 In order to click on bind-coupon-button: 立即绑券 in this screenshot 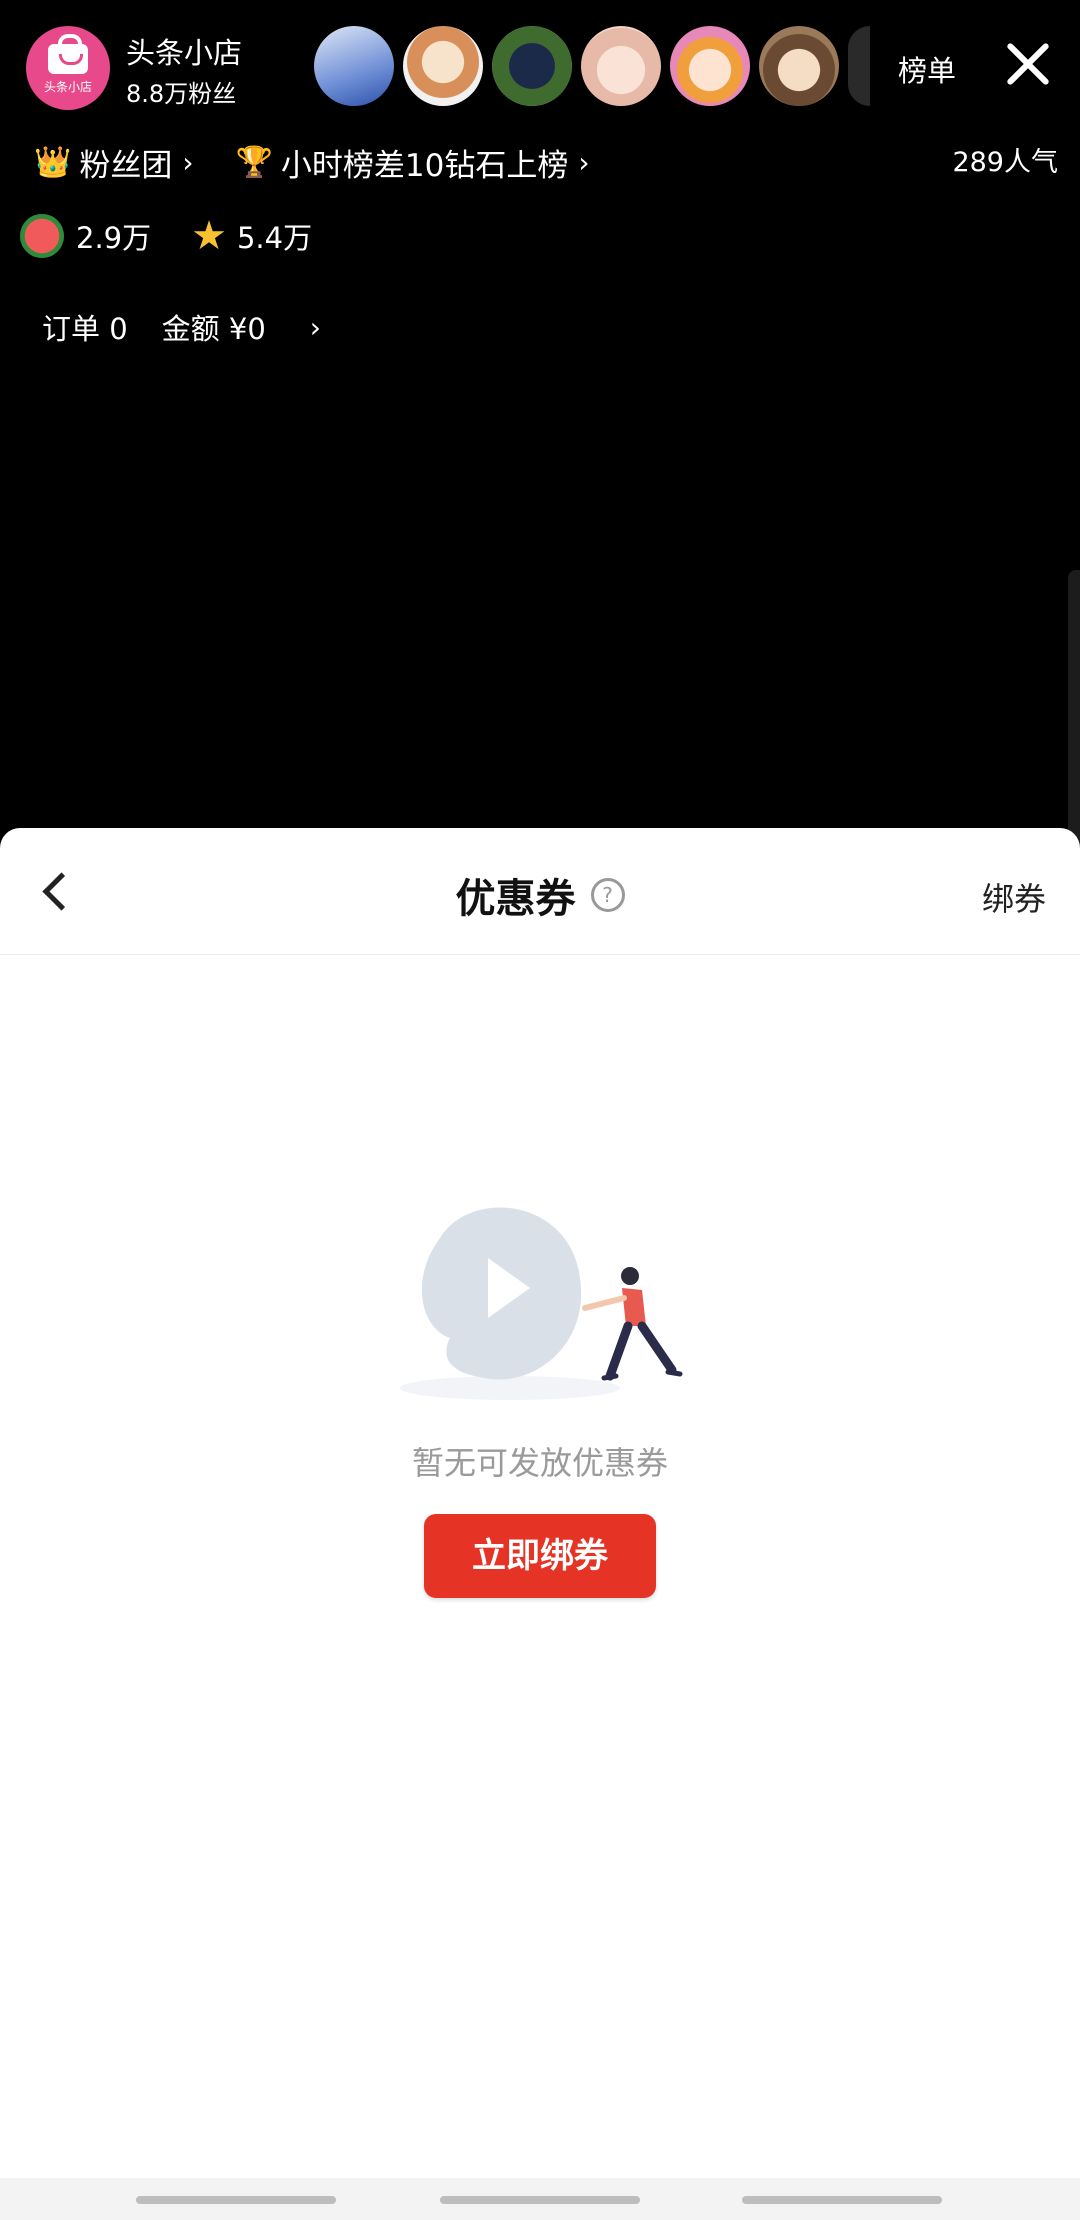, I will do `click(540, 1556)`.